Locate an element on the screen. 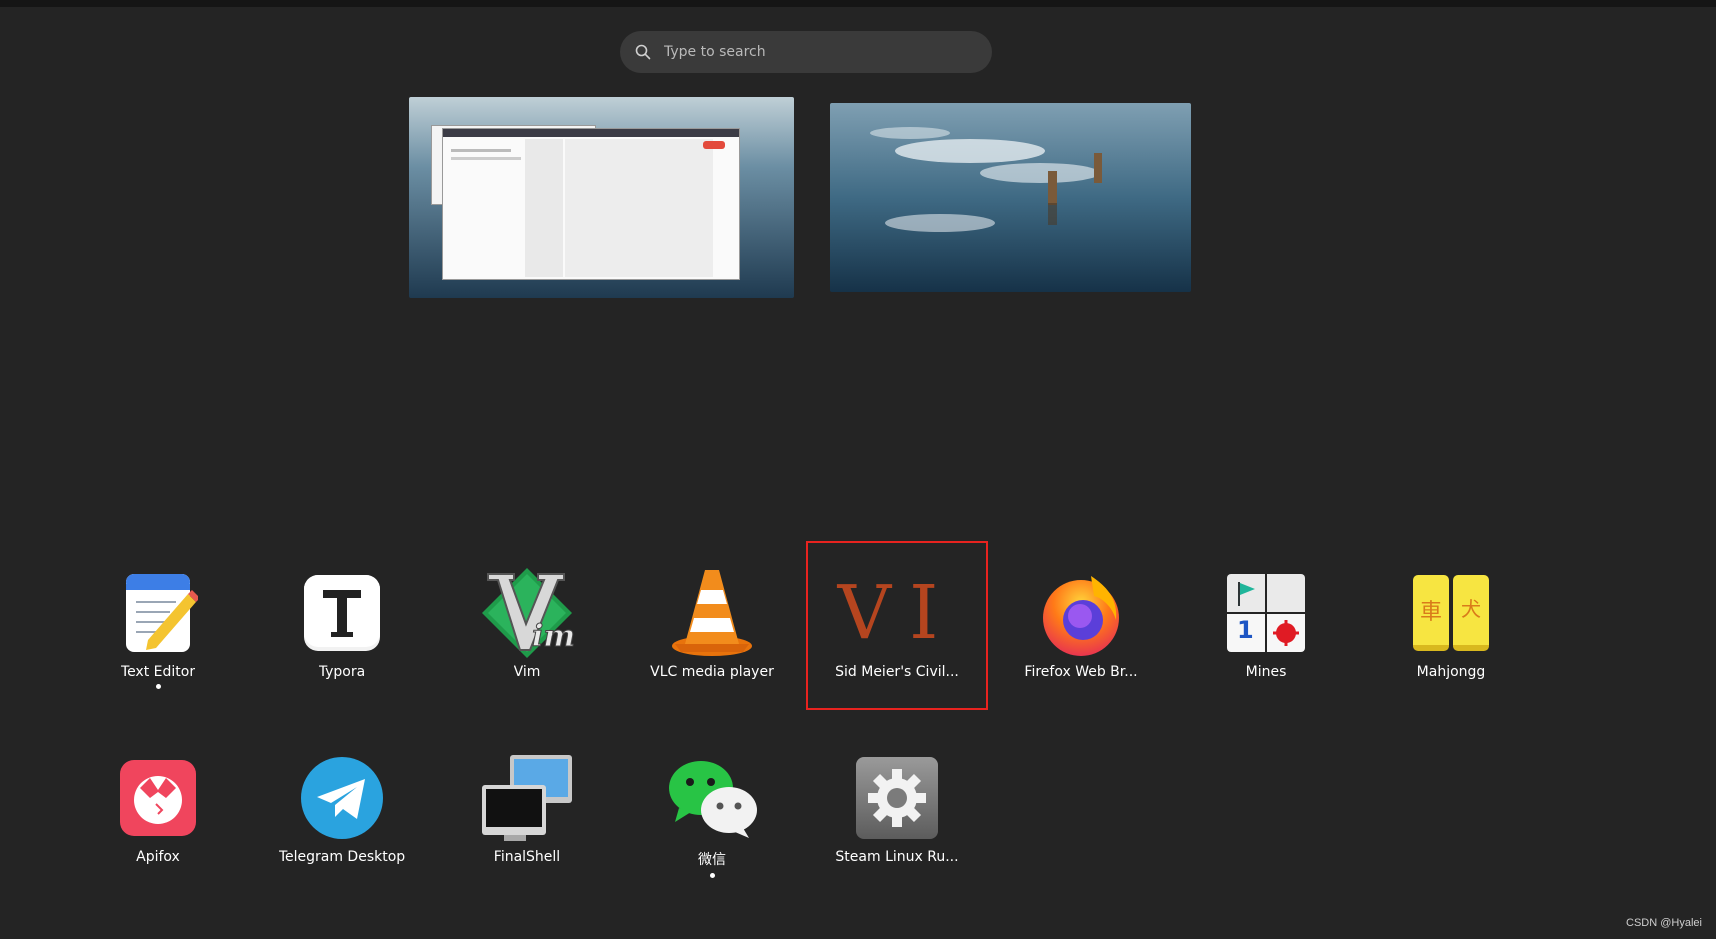 The width and height of the screenshot is (1716, 939). app-finalshell: FinalShell is located at coordinates (527, 816).